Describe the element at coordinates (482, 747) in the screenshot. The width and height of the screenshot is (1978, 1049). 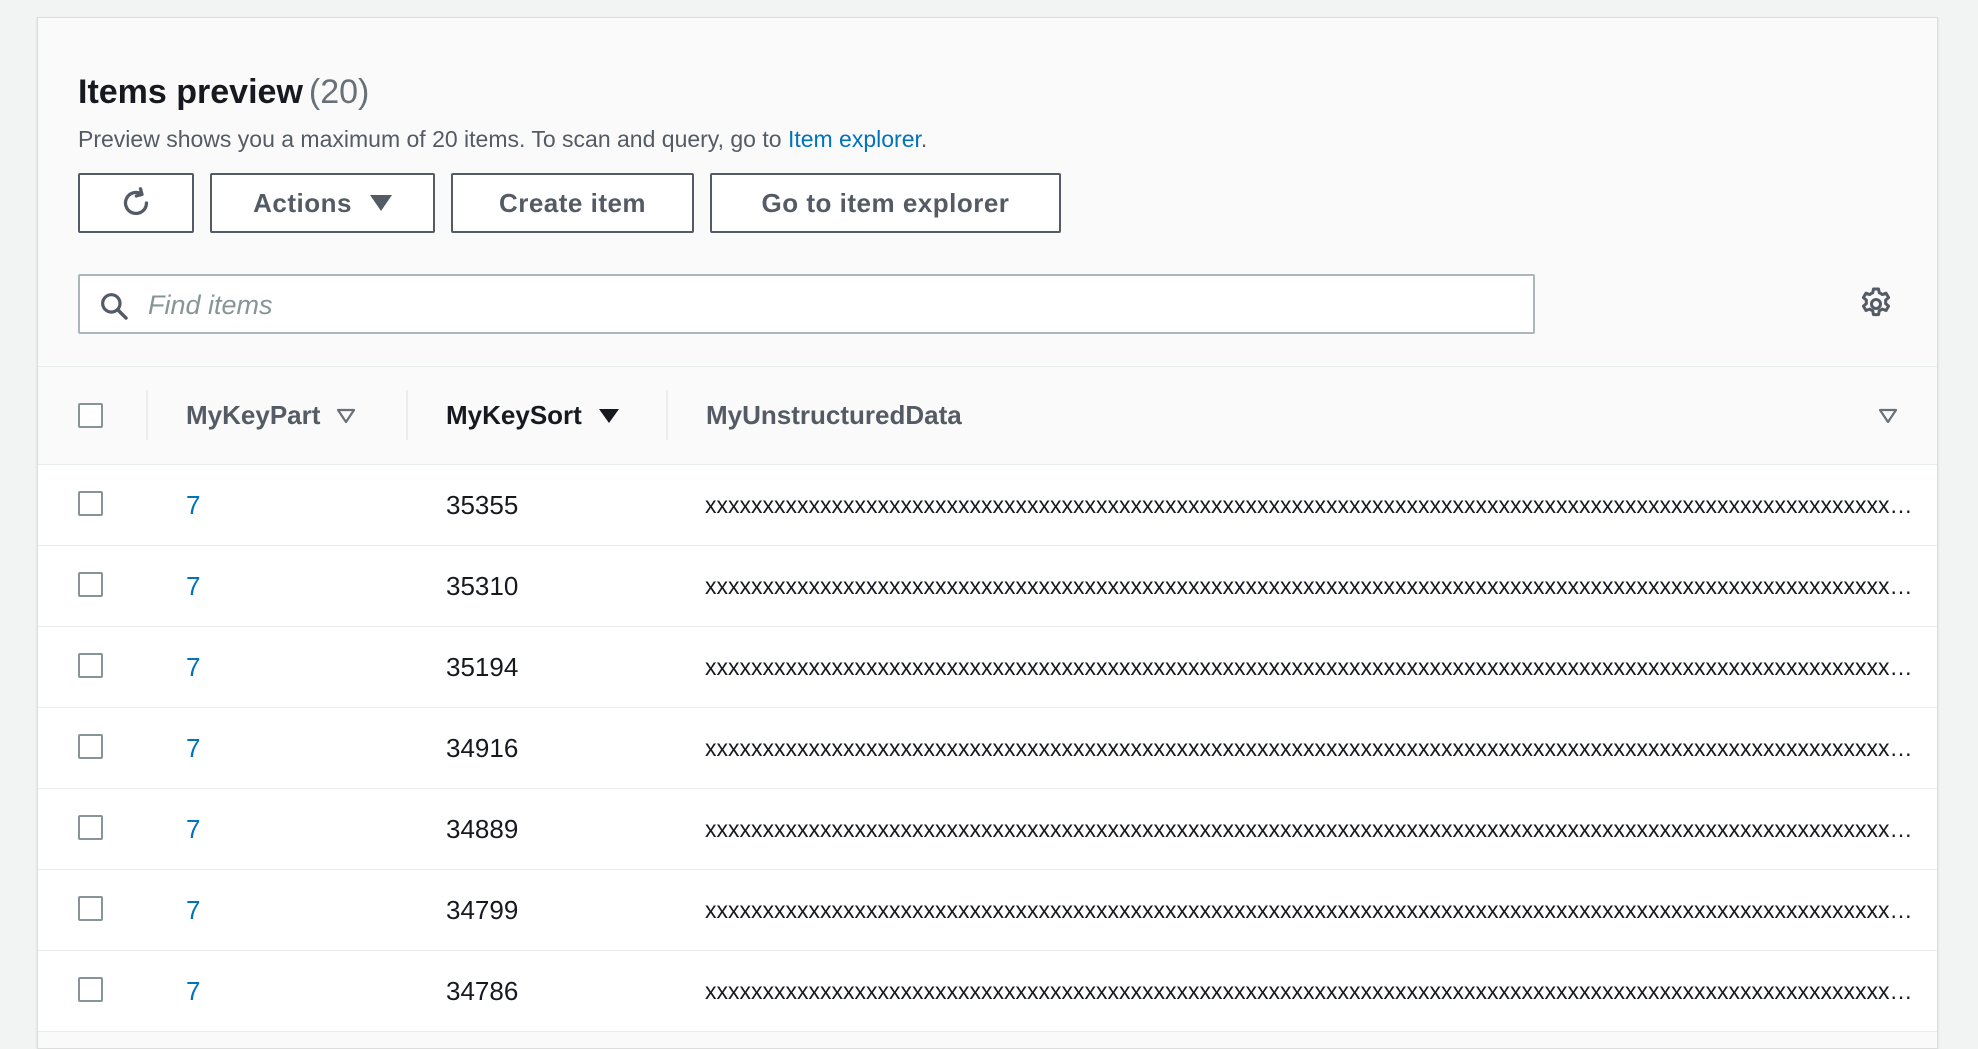
I see `cell-mykeysort: 34916` at that location.